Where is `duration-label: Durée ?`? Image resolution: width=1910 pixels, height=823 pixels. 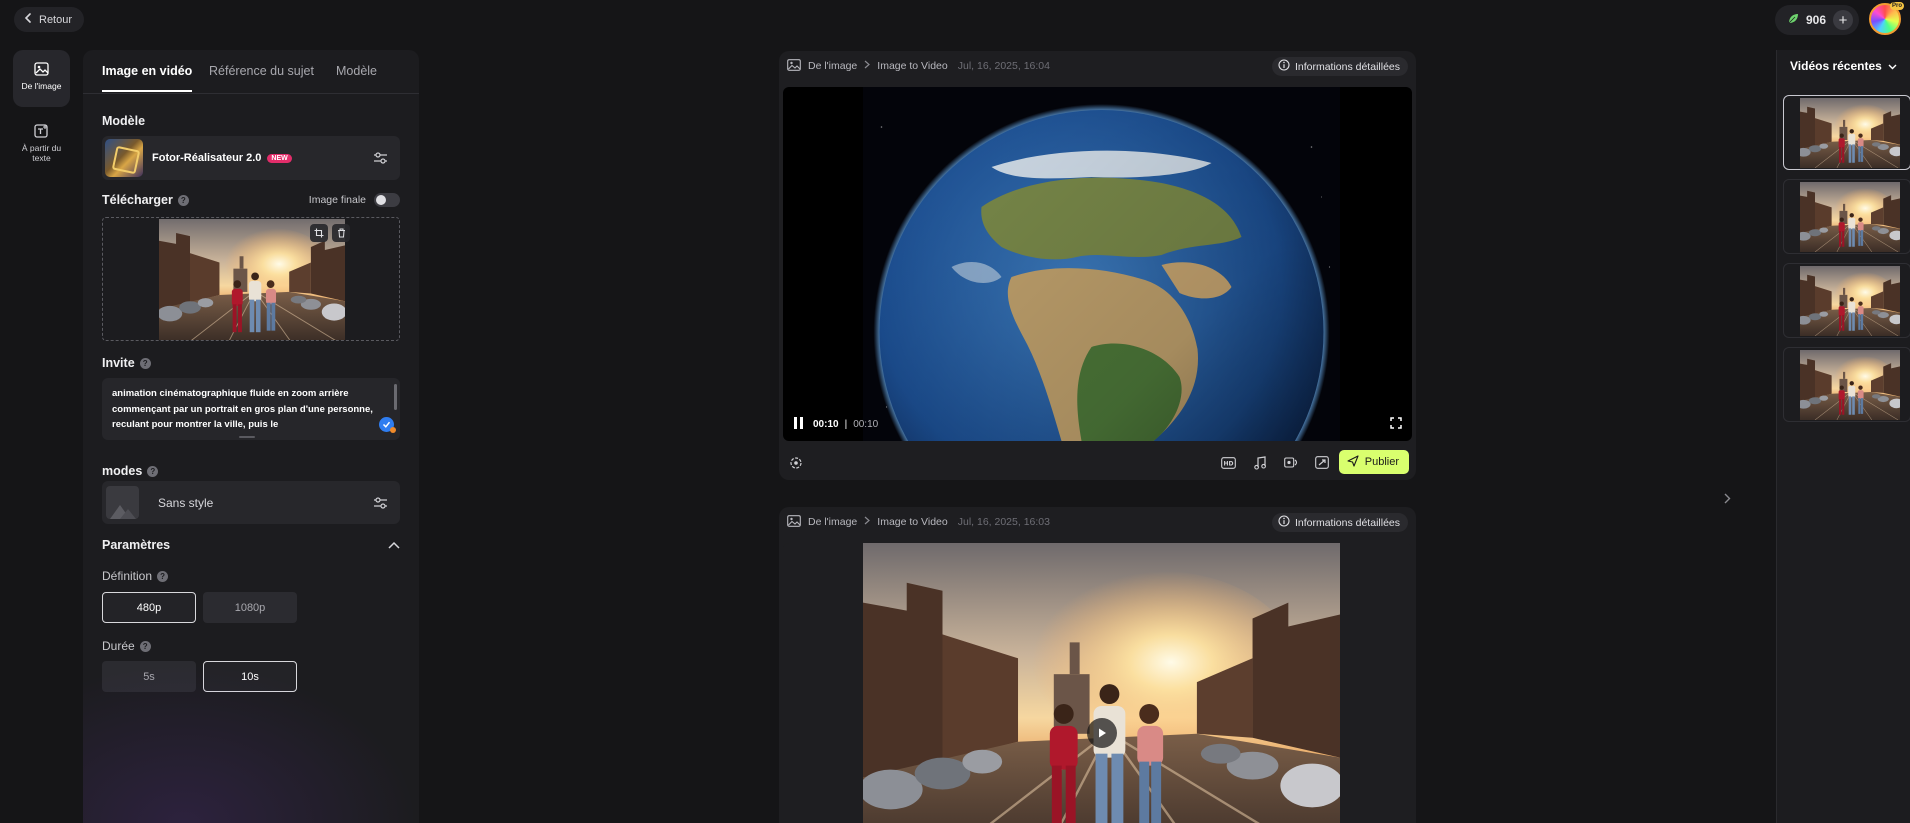
duration-label: Durée ? is located at coordinates (126, 646).